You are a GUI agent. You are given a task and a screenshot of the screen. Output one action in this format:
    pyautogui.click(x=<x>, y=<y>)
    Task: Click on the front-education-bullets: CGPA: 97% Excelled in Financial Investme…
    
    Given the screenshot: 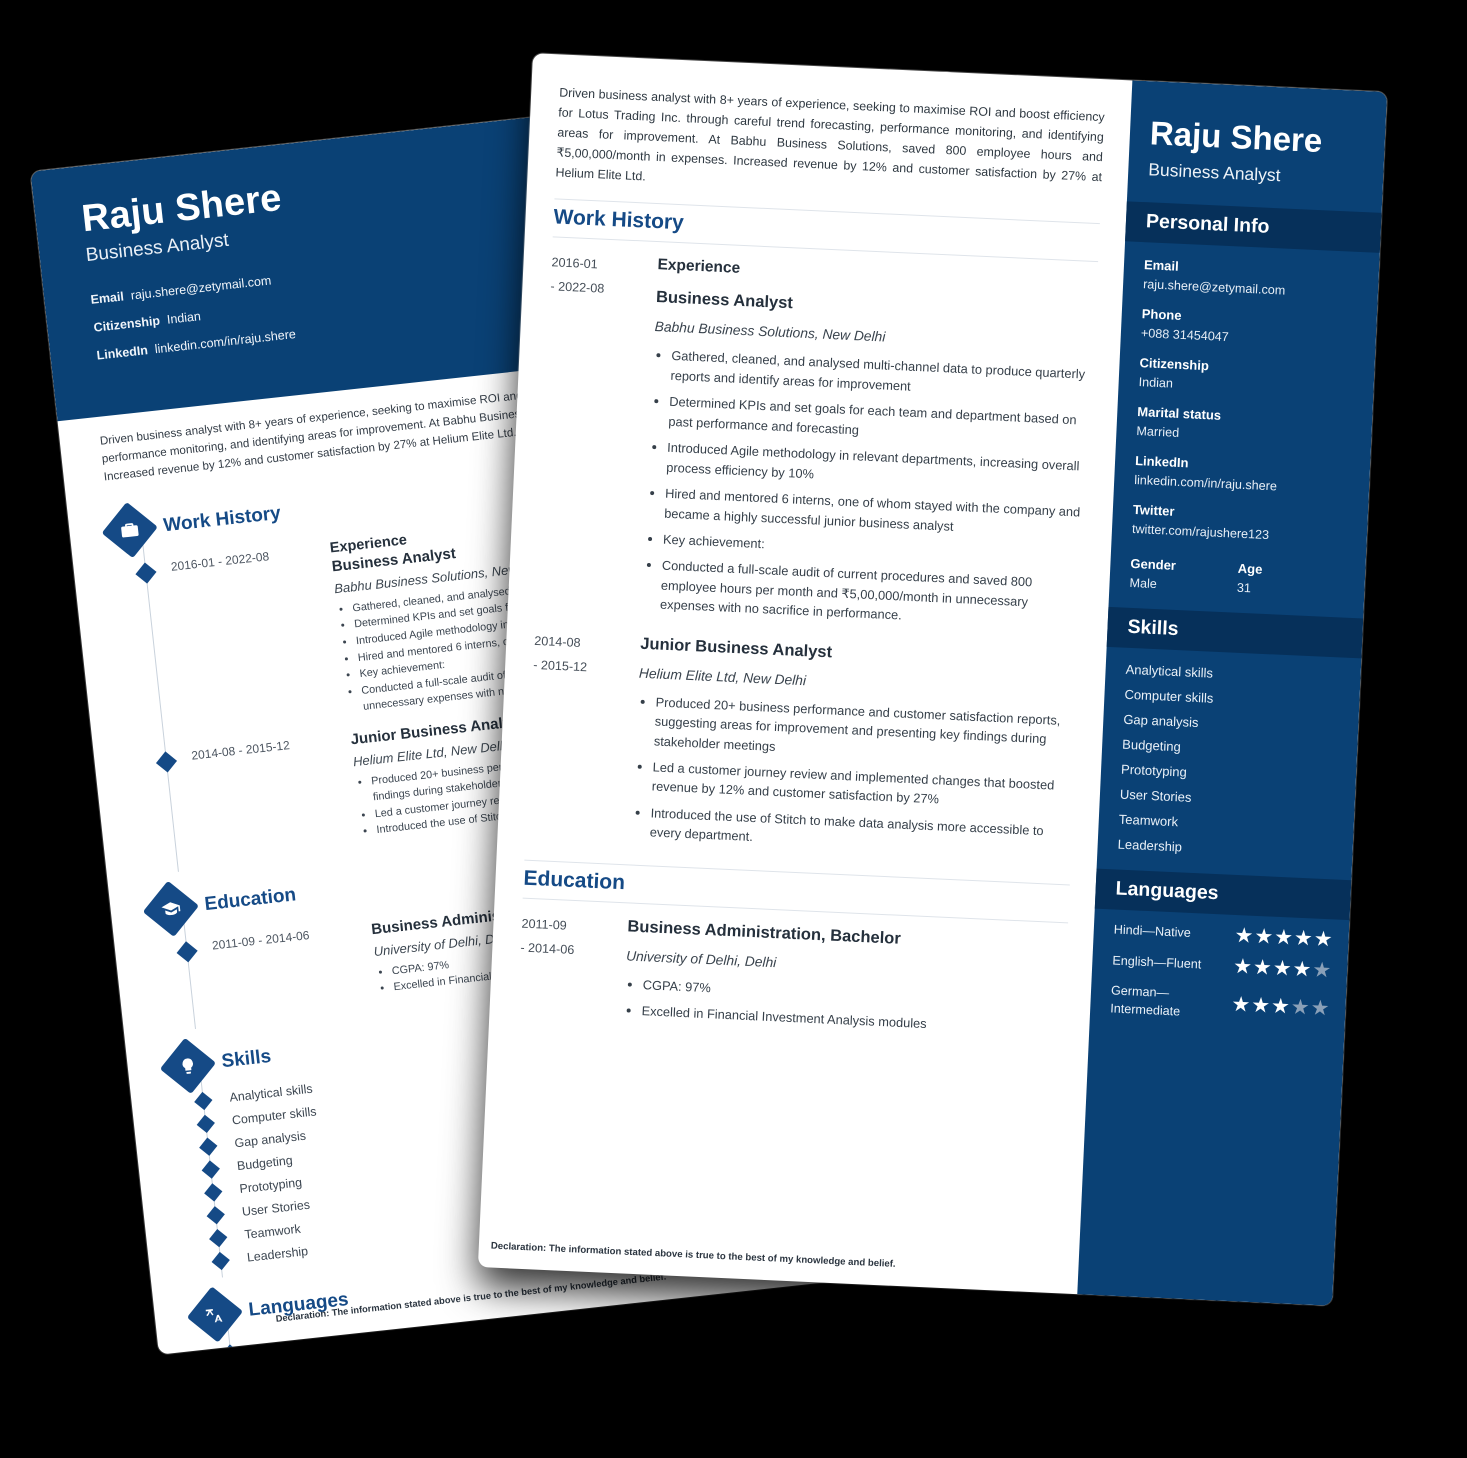 What is the action you would take?
    pyautogui.click(x=844, y=1007)
    